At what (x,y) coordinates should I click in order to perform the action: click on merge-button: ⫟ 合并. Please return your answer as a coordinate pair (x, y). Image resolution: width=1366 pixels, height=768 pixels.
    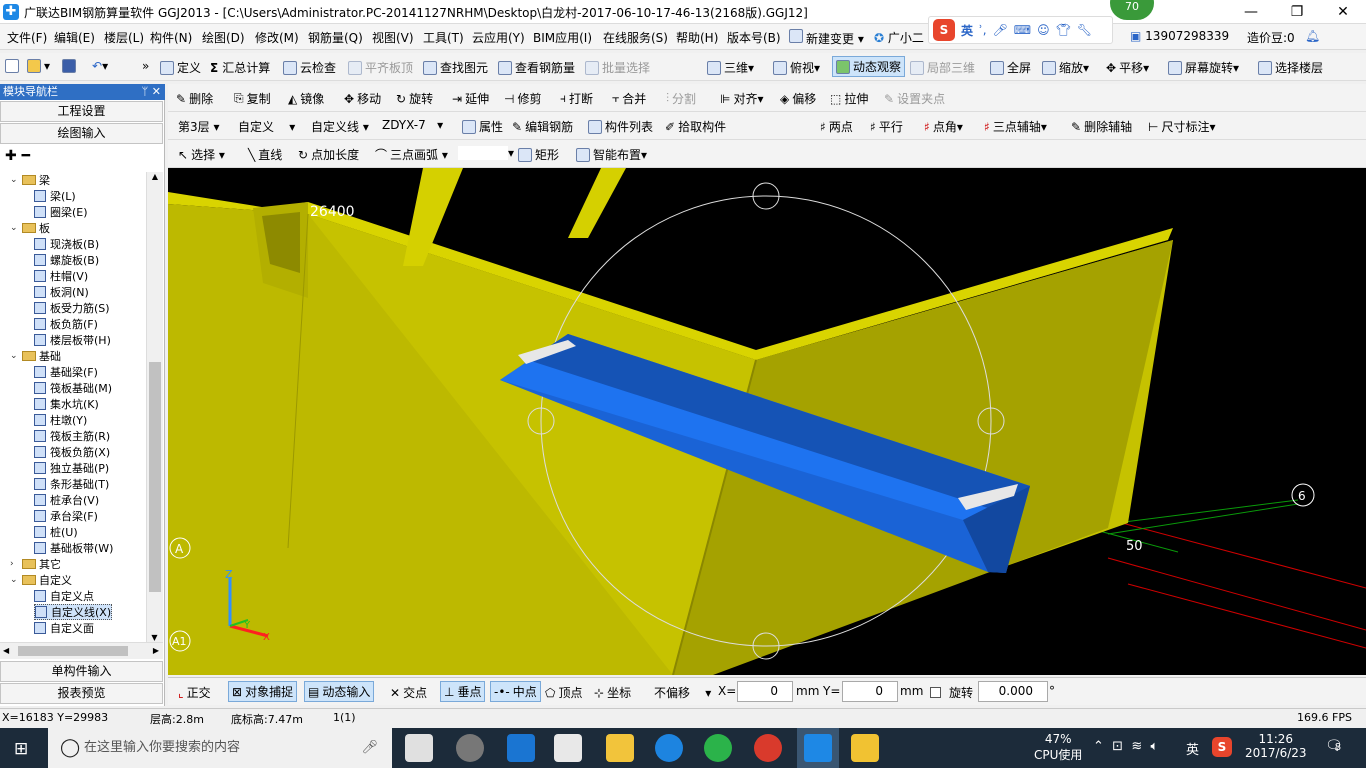
    Looking at the image, I should click on (629, 98).